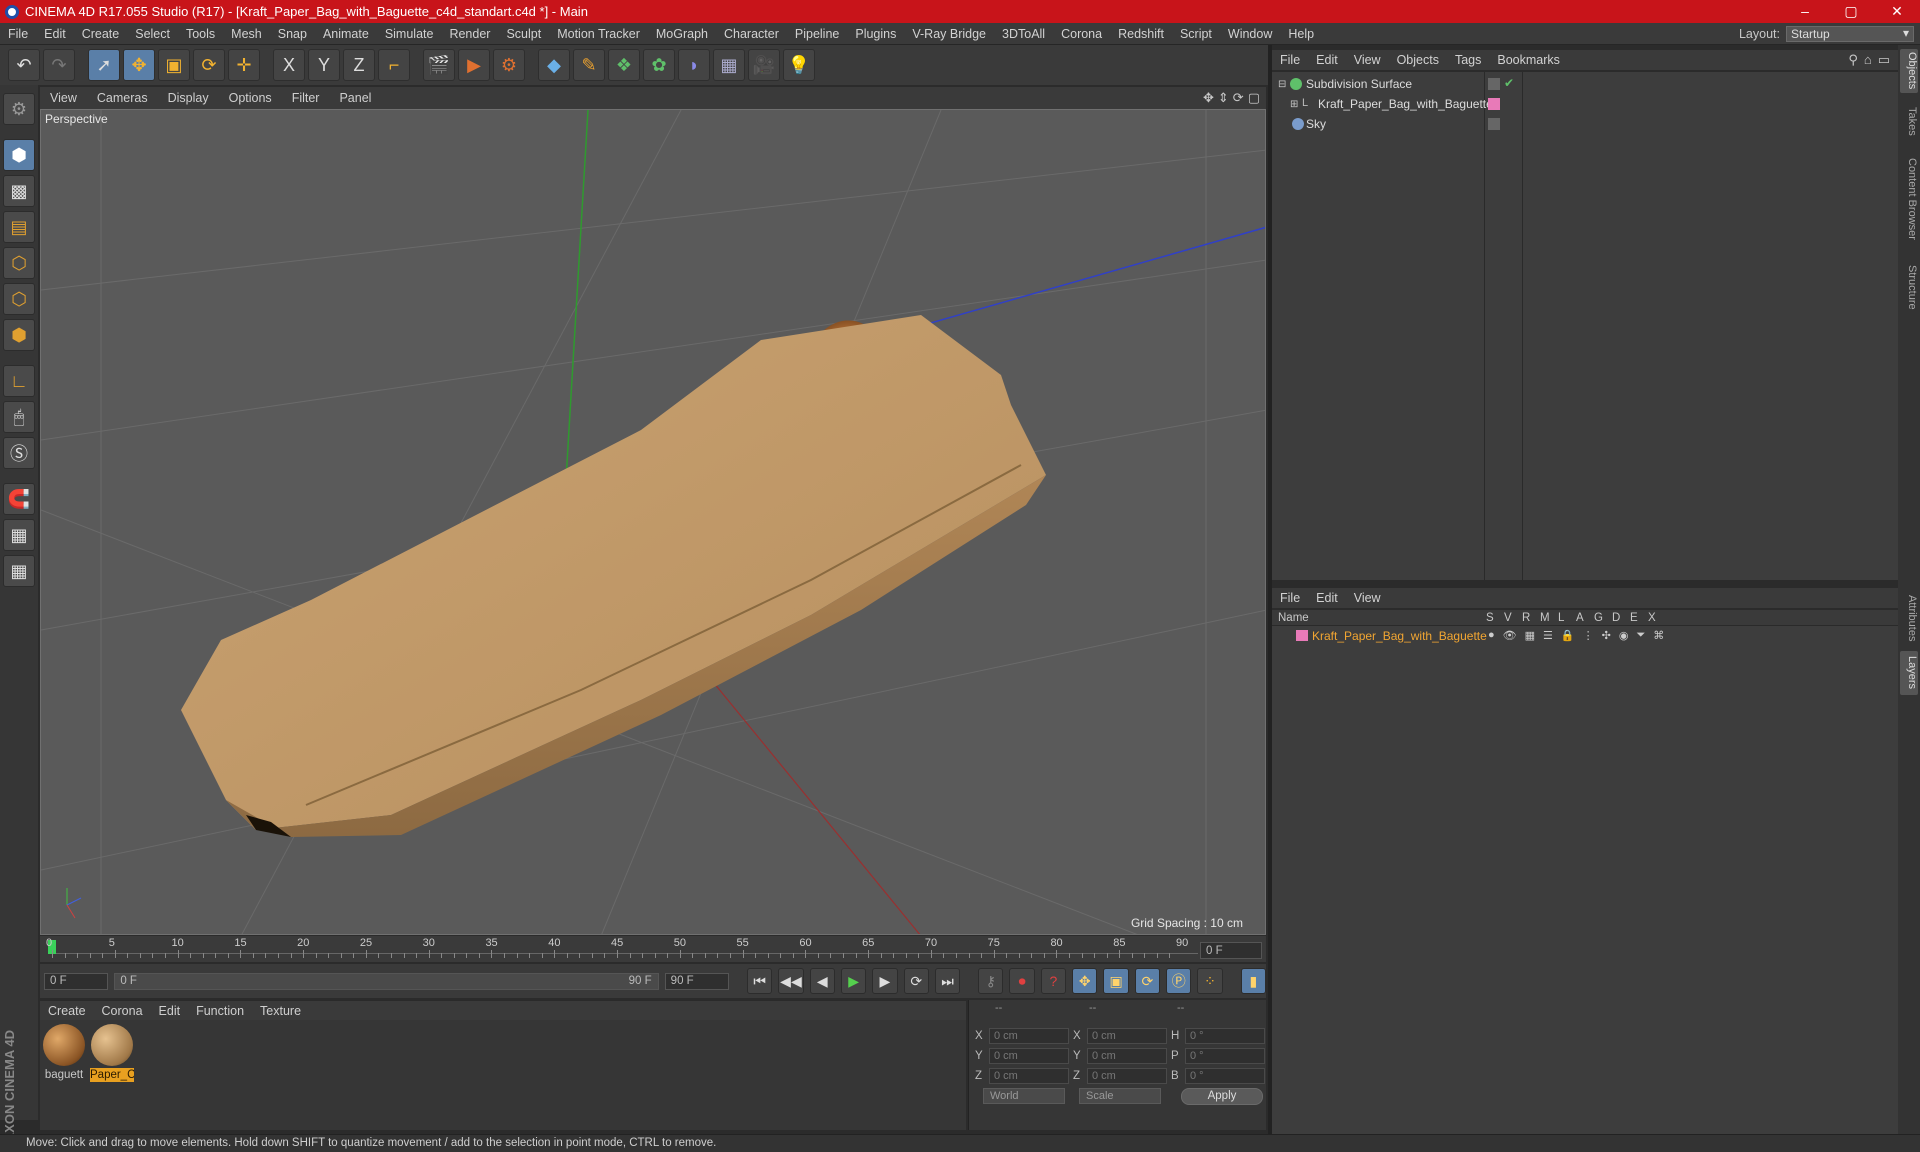 The width and height of the screenshot is (1920, 1152). I want to click on zoom-view-icon: ⇕, so click(1223, 98).